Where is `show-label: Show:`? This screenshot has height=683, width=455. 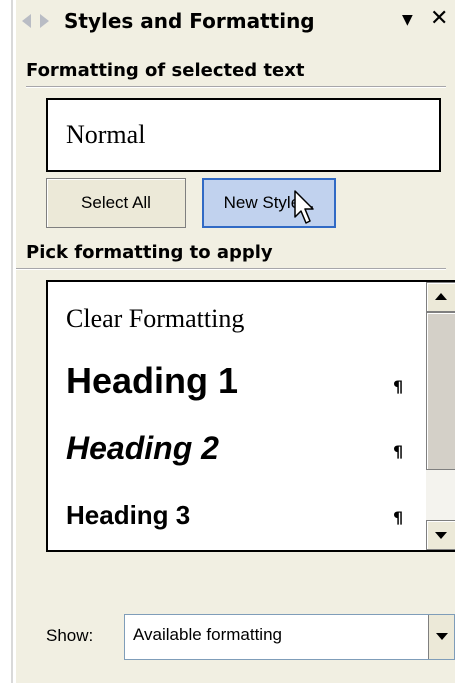 show-label: Show: is located at coordinates (70, 635).